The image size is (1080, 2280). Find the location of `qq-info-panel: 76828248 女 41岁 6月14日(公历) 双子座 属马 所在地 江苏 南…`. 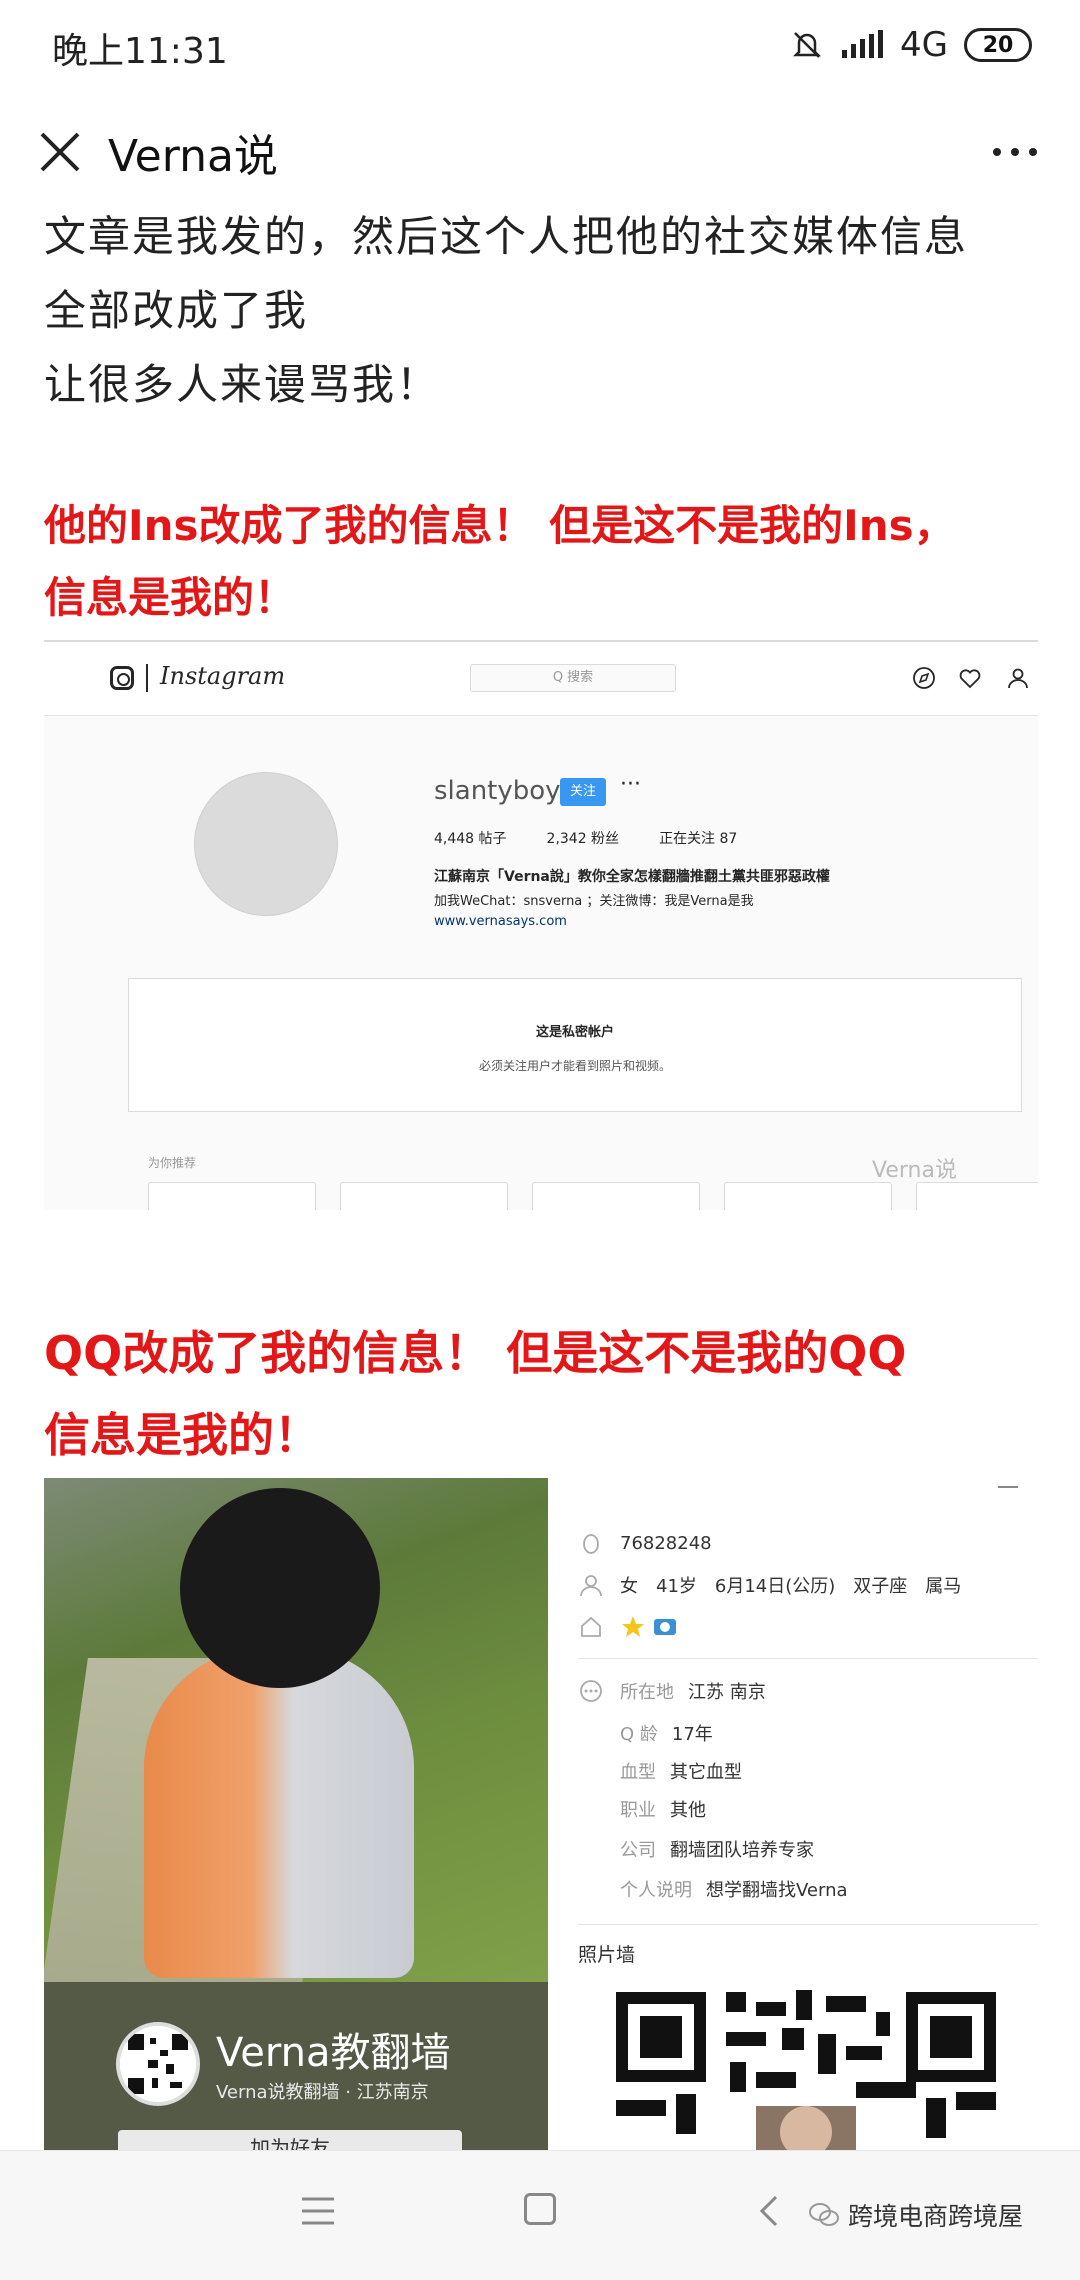

qq-info-panel: 76828248 女 41岁 6月14日(公历) 双子座 属马 所在地 江苏 南… is located at coordinates (808, 1814).